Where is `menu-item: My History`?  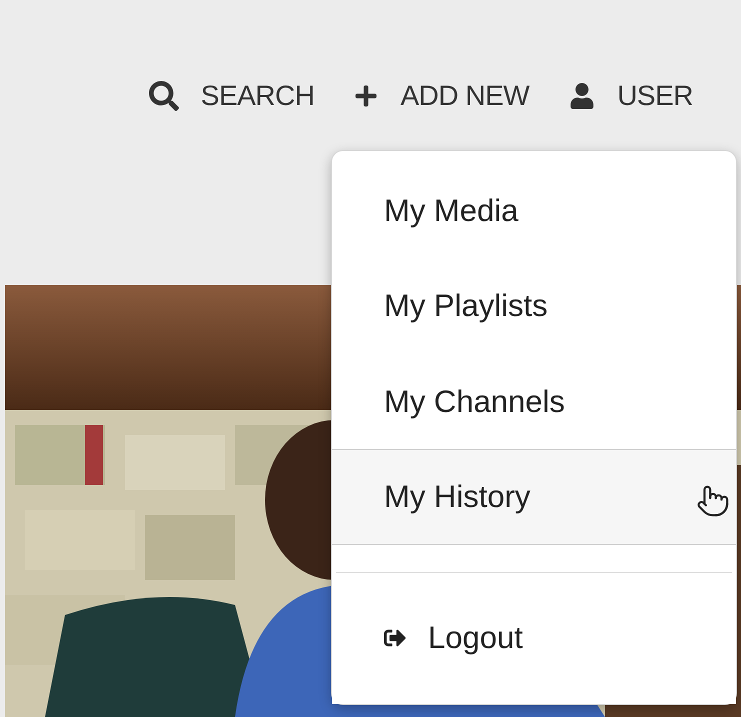 menu-item: My History is located at coordinates (534, 497).